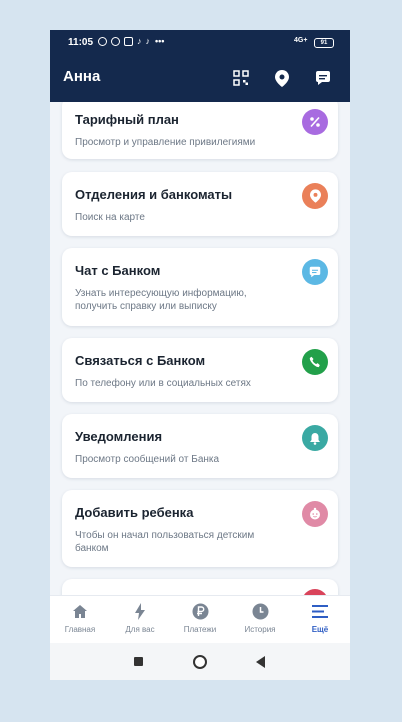  What do you see at coordinates (200, 43) in the screenshot?
I see `status-bar: 11:05 ♪ ♪ ••• 4G+ 91` at bounding box center [200, 43].